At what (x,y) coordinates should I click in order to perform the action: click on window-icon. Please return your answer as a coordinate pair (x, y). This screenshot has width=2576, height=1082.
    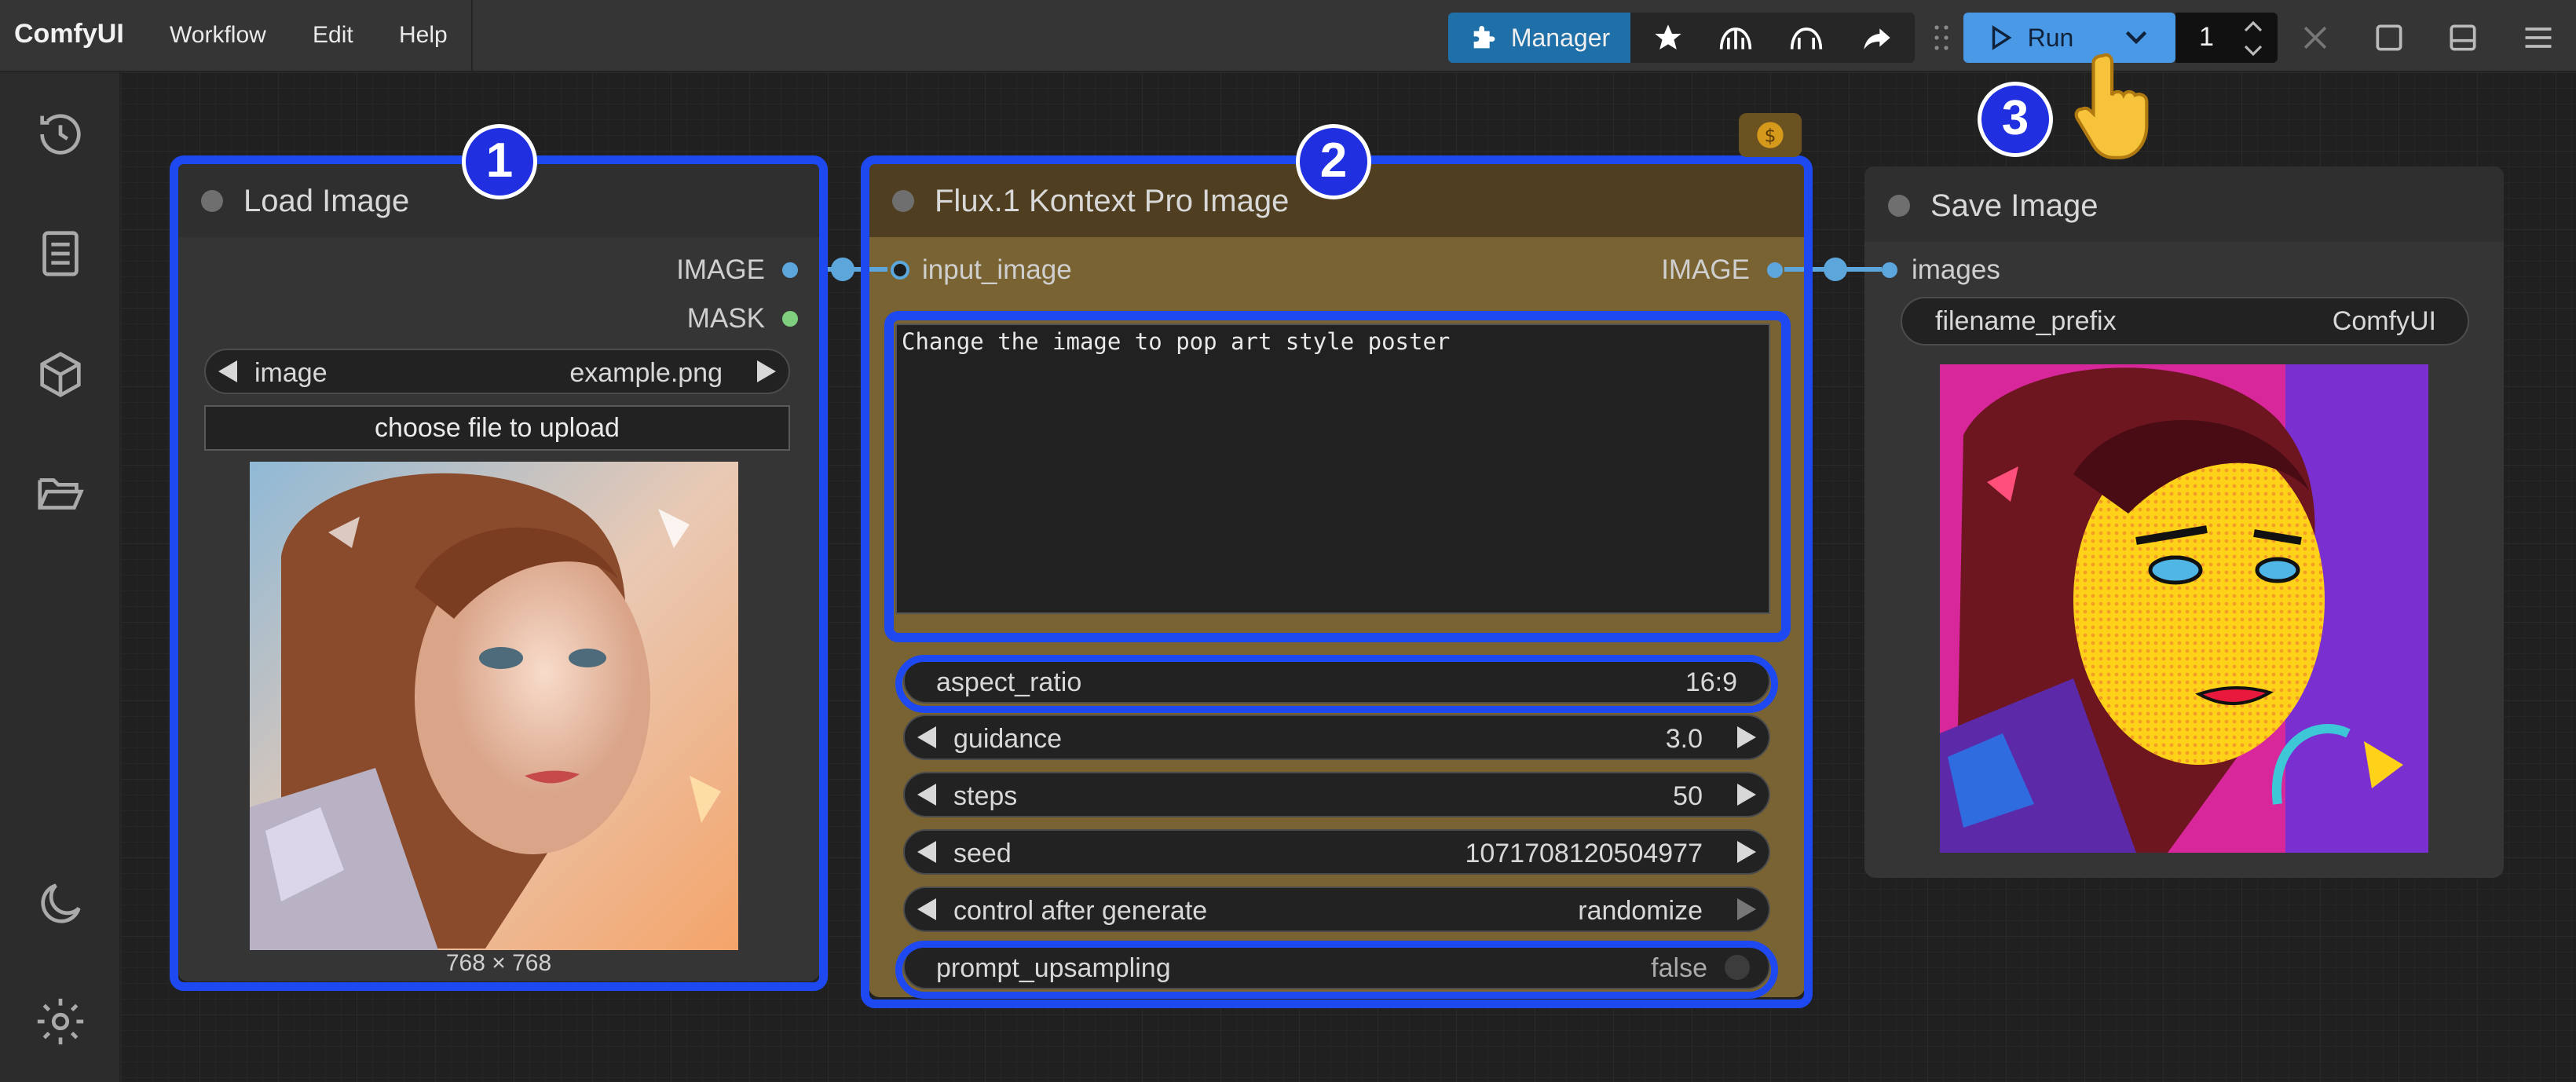
    Looking at the image, I should click on (2389, 37).